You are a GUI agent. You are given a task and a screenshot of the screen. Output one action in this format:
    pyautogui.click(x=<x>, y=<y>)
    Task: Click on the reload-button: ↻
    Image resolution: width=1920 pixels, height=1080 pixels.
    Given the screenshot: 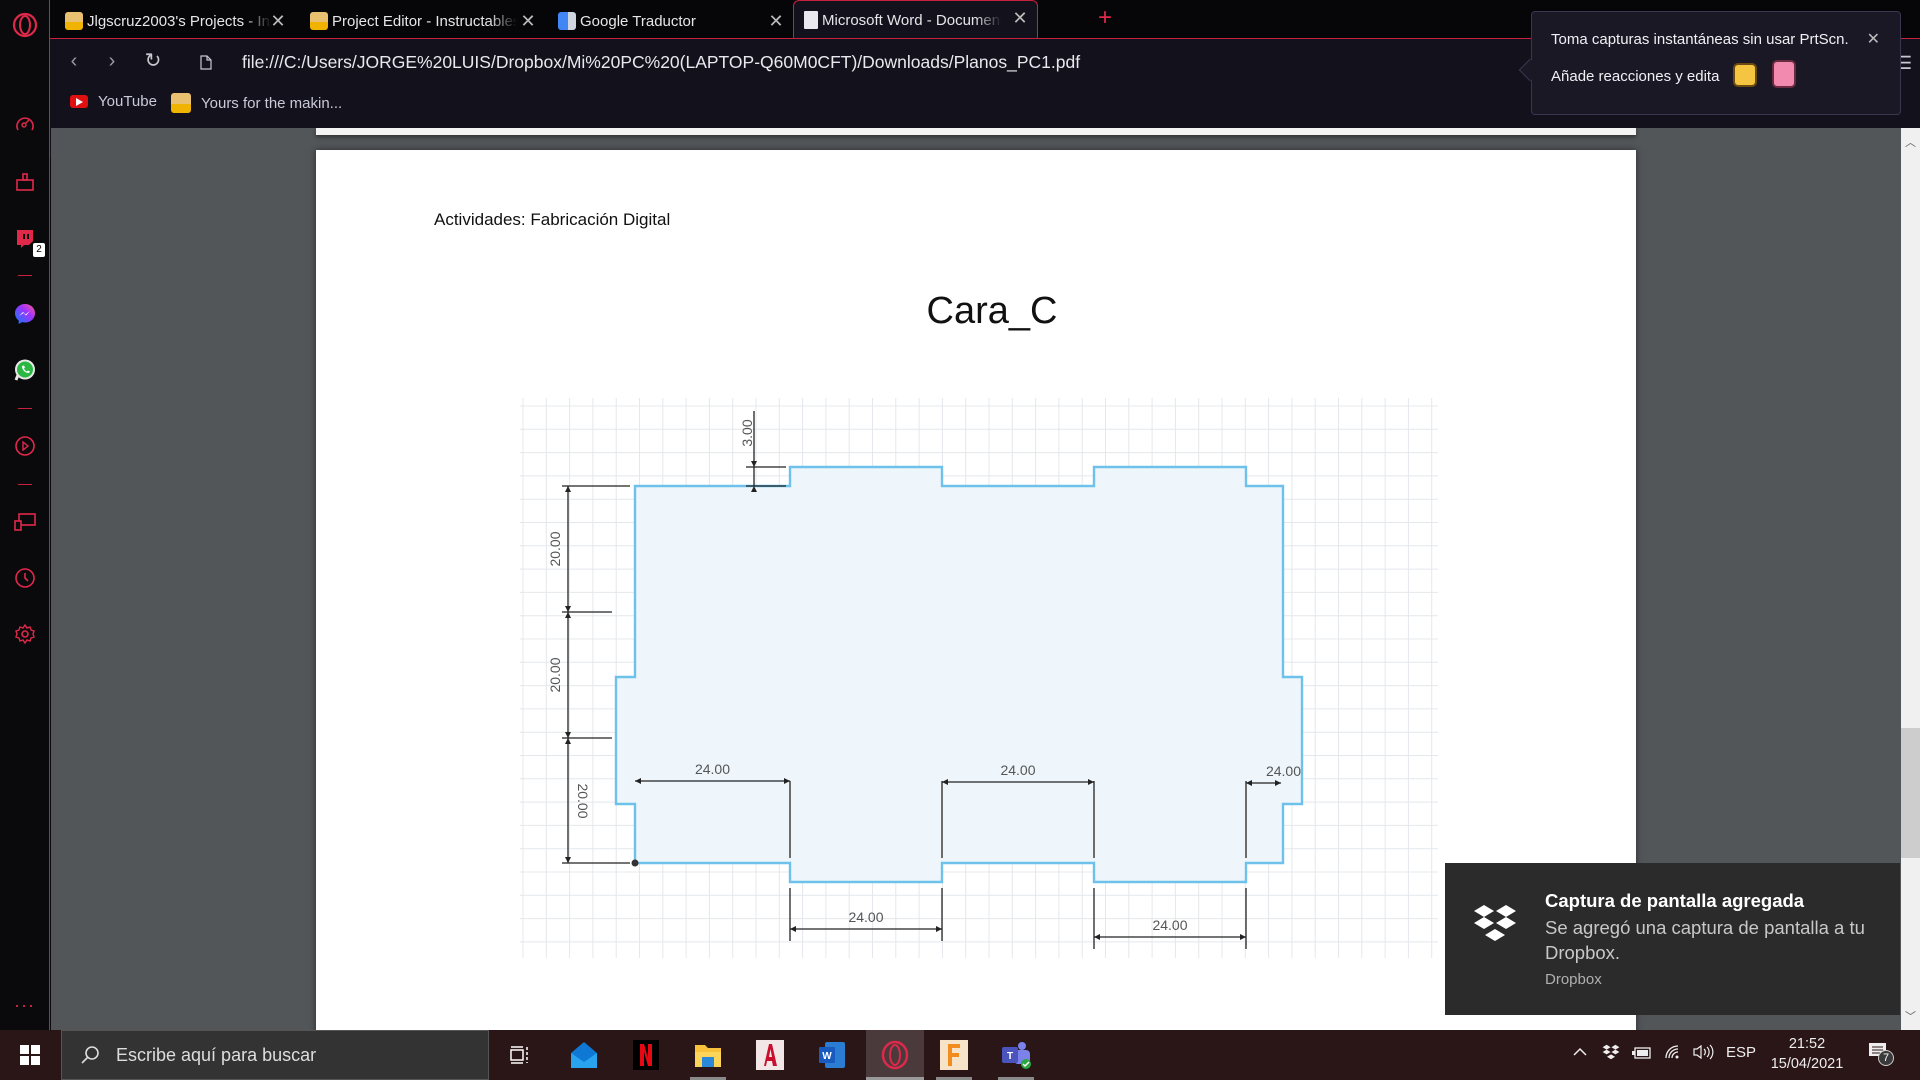 What is the action you would take?
    pyautogui.click(x=153, y=61)
    